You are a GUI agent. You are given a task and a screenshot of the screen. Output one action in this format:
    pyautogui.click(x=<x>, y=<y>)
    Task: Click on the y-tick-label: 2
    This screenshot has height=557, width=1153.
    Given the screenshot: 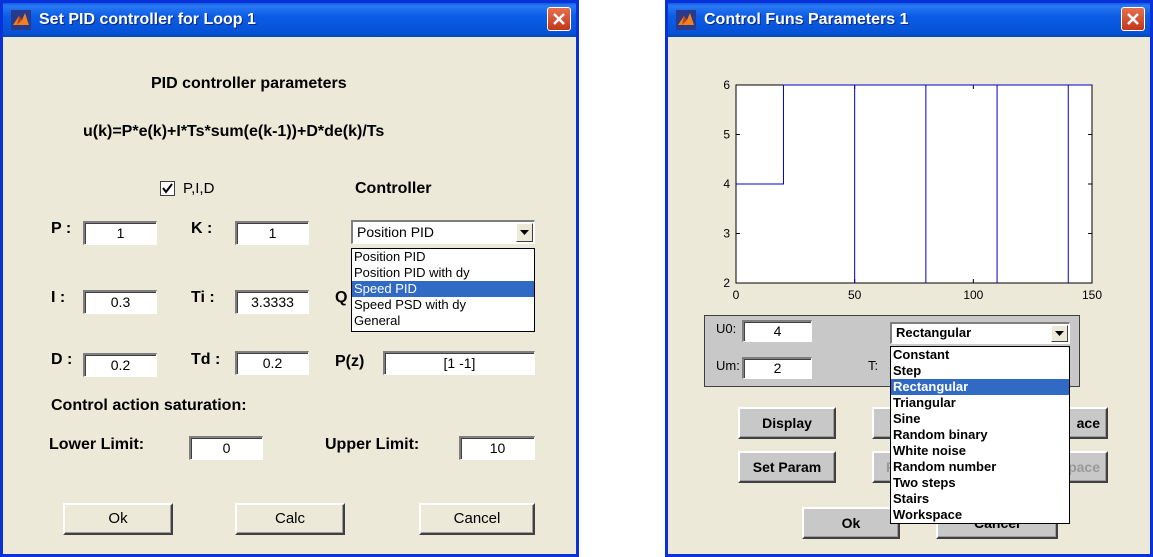 What is the action you would take?
    pyautogui.click(x=726, y=283)
    